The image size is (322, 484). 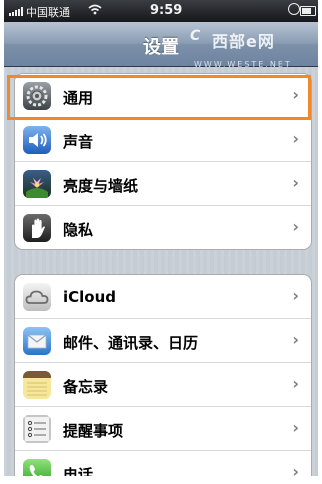 What do you see at coordinates (78, 230) in the screenshot?
I see `settings-item-label: 隐私` at bounding box center [78, 230].